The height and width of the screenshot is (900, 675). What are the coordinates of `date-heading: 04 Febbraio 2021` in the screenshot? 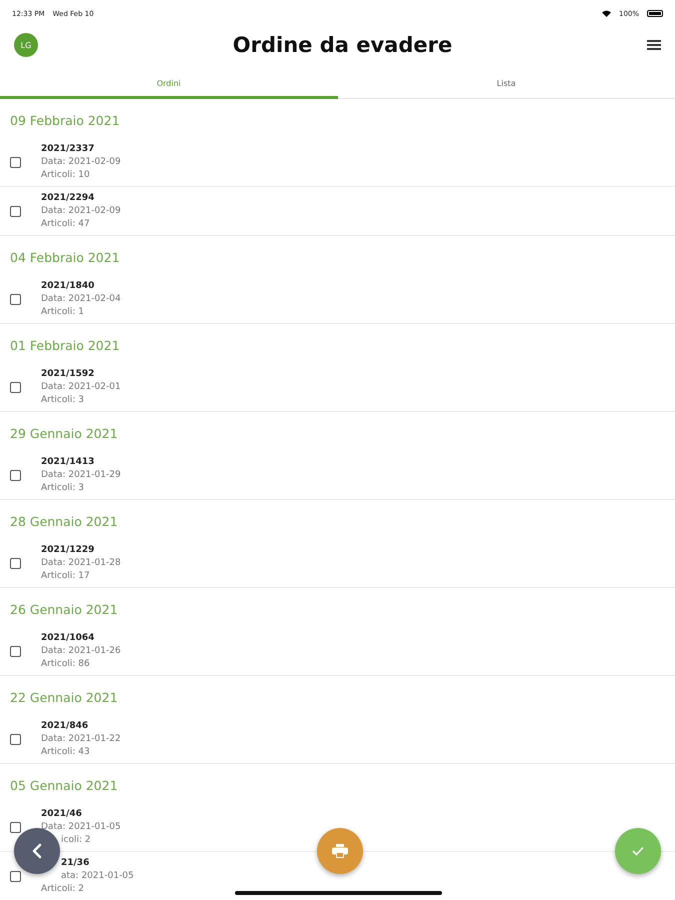 It's located at (65, 258).